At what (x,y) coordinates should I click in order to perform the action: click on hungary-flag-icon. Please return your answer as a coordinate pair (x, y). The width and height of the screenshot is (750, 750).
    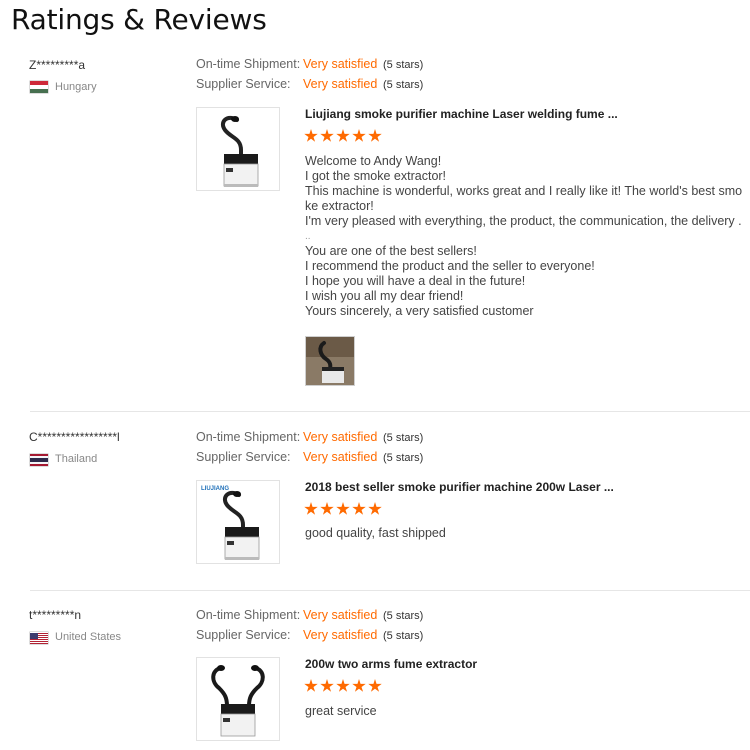
    Looking at the image, I should click on (39, 87).